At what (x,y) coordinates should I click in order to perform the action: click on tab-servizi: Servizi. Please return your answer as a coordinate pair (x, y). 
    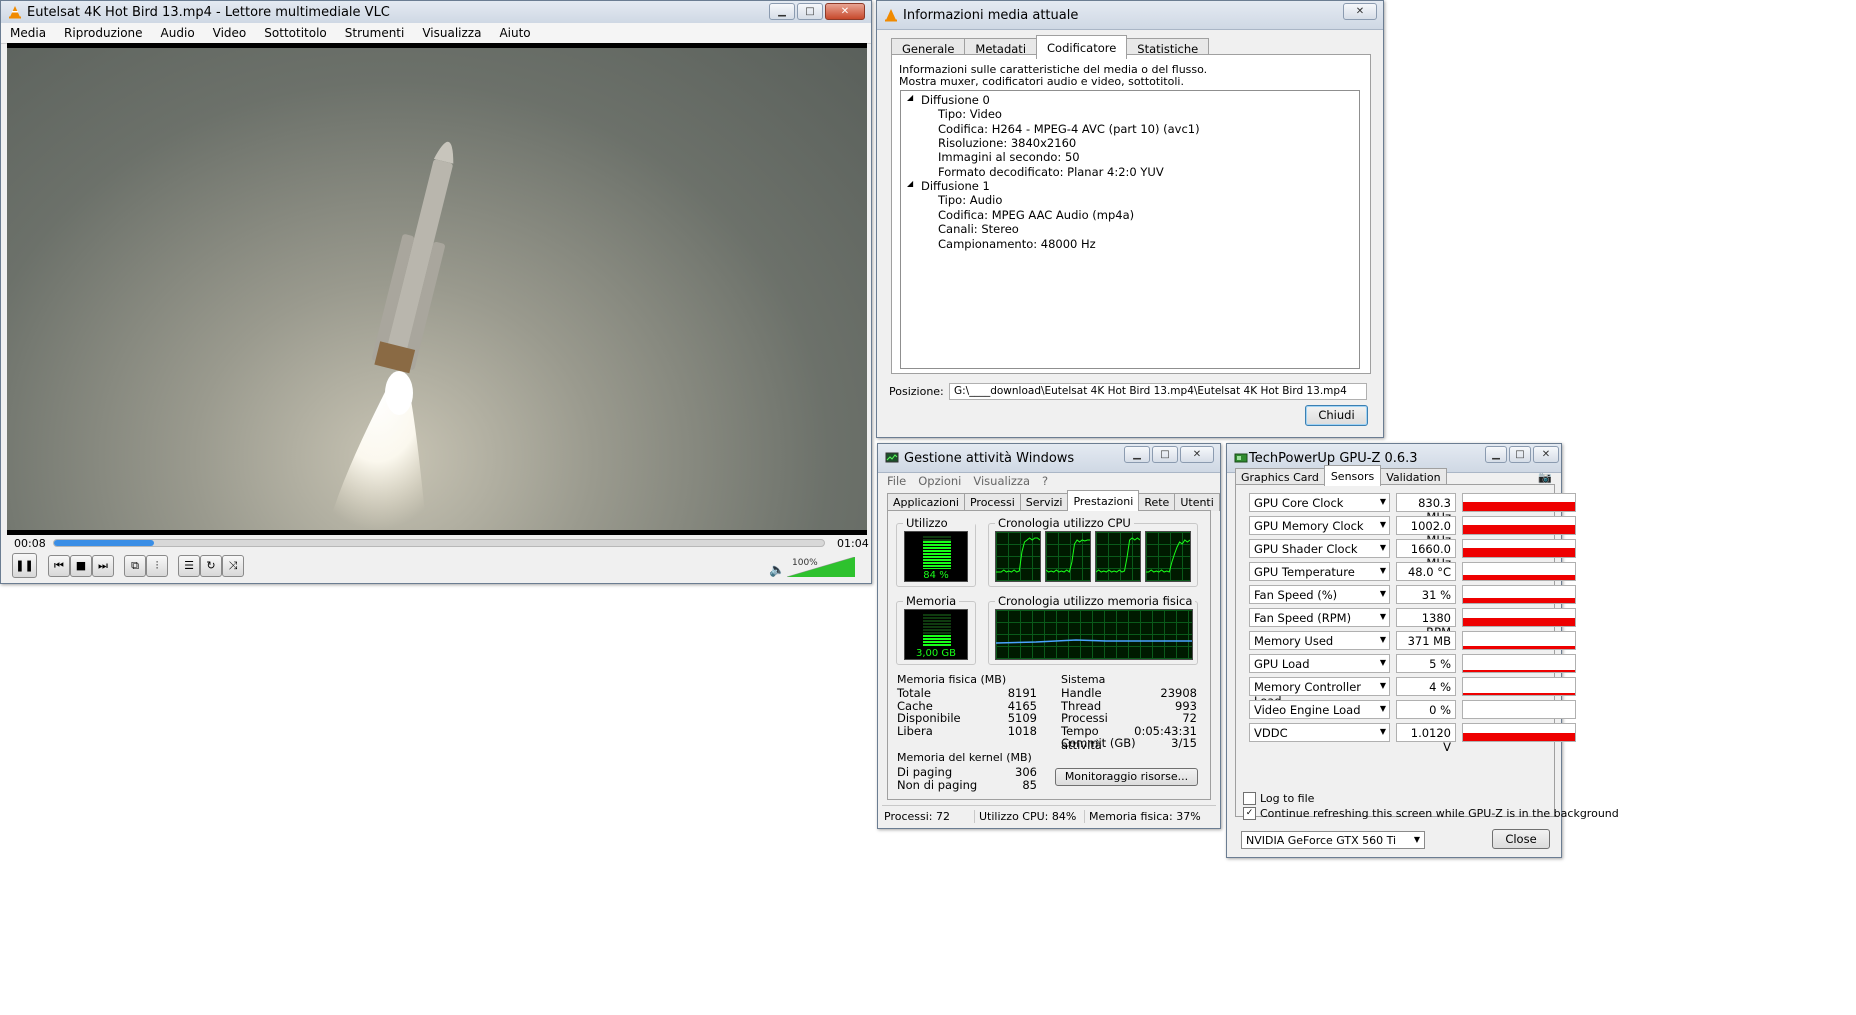
    Looking at the image, I should click on (1044, 502).